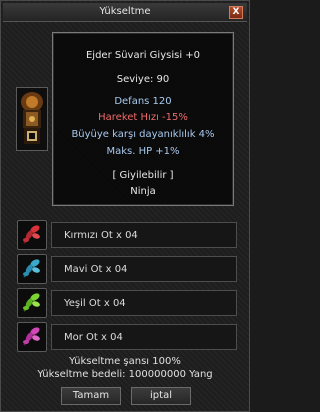 The image size is (320, 412). What do you see at coordinates (91, 396) in the screenshot?
I see `ok-button: Tamam` at bounding box center [91, 396].